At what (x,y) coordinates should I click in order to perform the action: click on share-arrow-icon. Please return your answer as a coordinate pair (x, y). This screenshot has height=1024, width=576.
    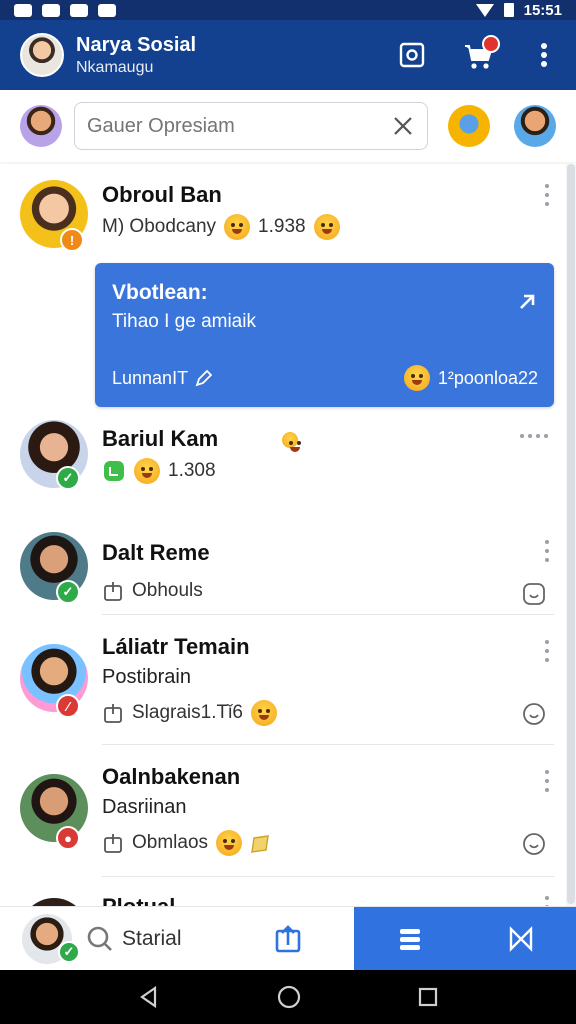
    Looking at the image, I should click on (527, 302).